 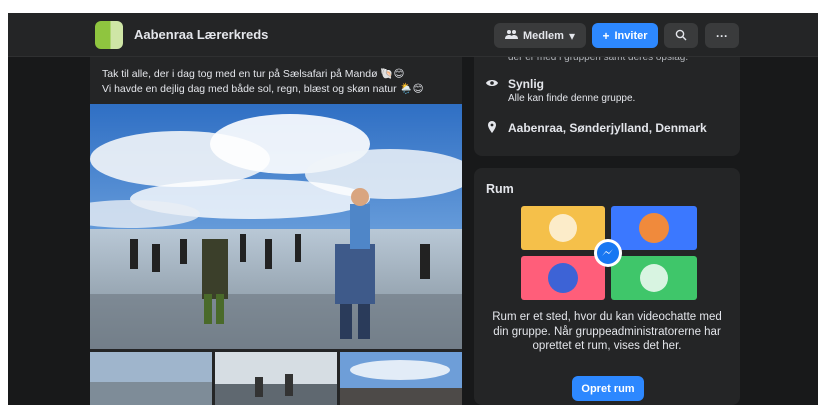 What do you see at coordinates (571, 35) in the screenshot?
I see `chevron-down-icon: ▾` at bounding box center [571, 35].